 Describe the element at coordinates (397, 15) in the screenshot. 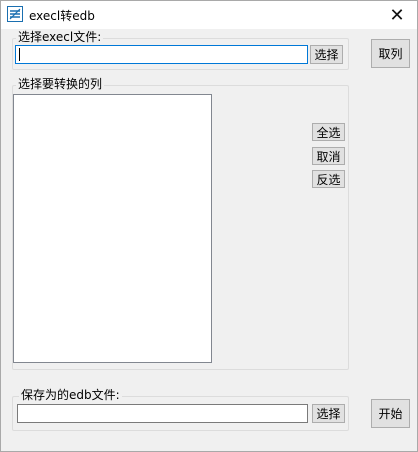

I see `close-icon: ✕` at that location.